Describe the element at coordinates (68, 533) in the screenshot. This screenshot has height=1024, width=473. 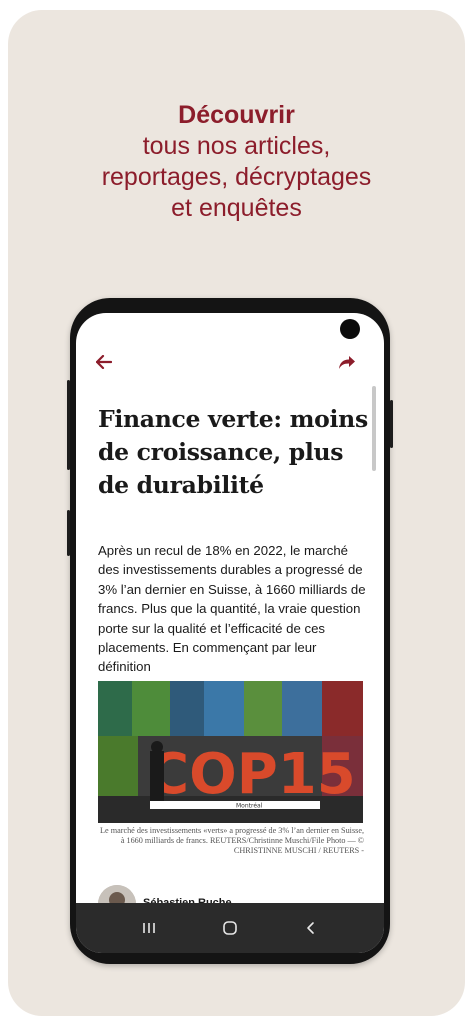
I see `bixby-button` at that location.